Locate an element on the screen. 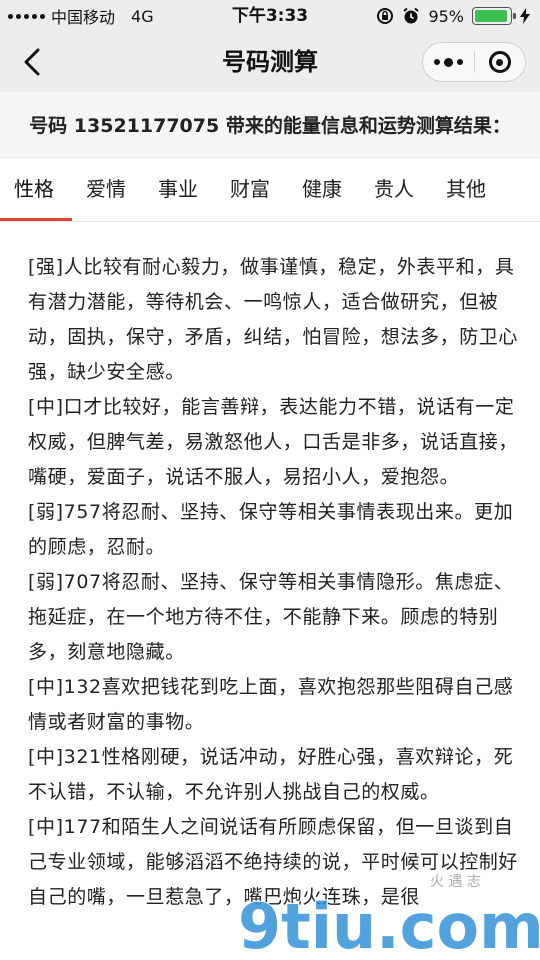  alarm-icon is located at coordinates (411, 15).